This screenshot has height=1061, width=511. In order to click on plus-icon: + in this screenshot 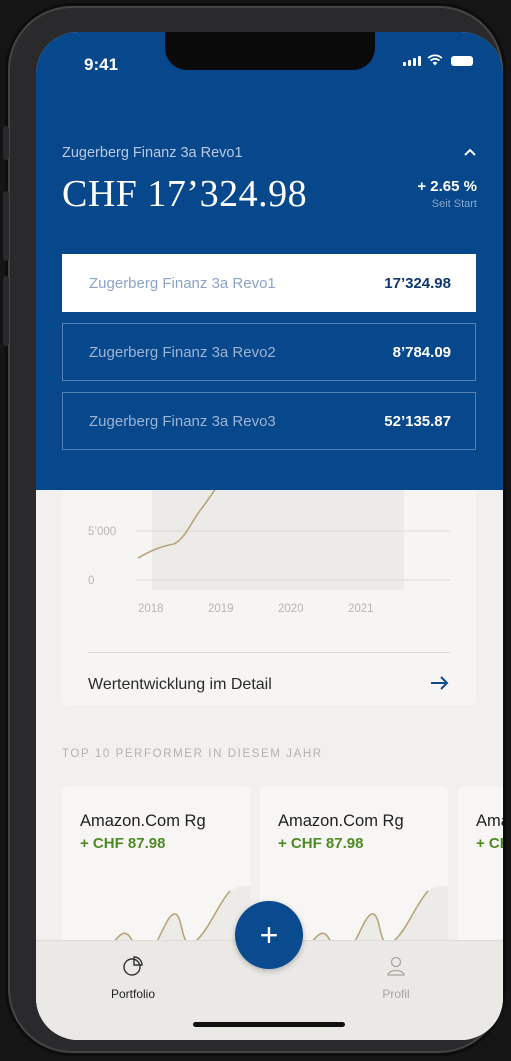, I will do `click(269, 934)`.